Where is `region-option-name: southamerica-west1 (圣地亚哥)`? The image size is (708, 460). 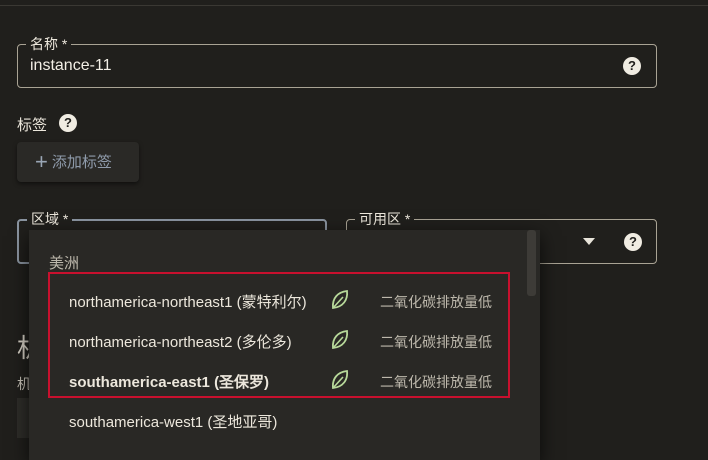
region-option-name: southamerica-west1 (圣地亚哥) is located at coordinates (173, 422).